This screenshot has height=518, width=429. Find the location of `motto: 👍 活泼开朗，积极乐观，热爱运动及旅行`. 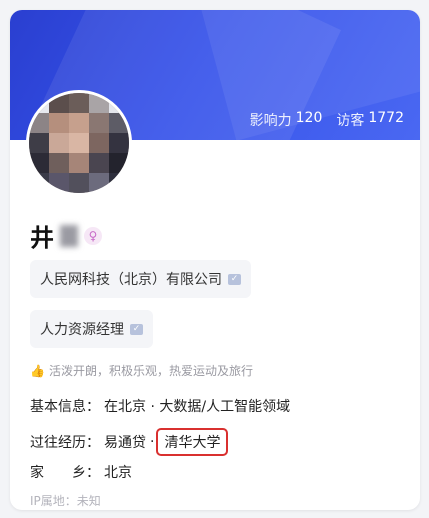

motto: 👍 活泼开朗，积极乐观，热爱运动及旅行 is located at coordinates (141, 370).